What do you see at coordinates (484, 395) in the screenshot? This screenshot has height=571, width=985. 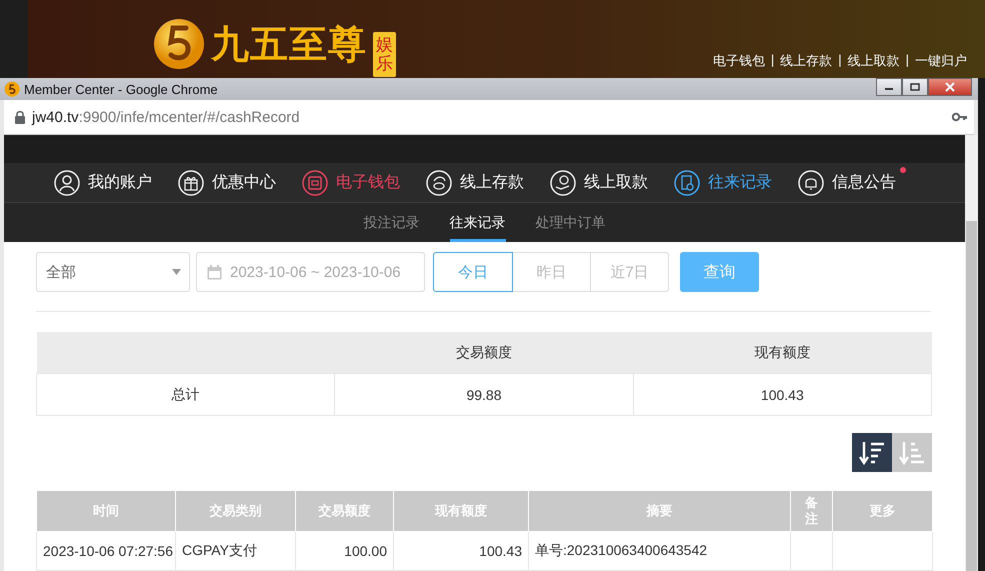 I see `table-cell: 99.88` at bounding box center [484, 395].